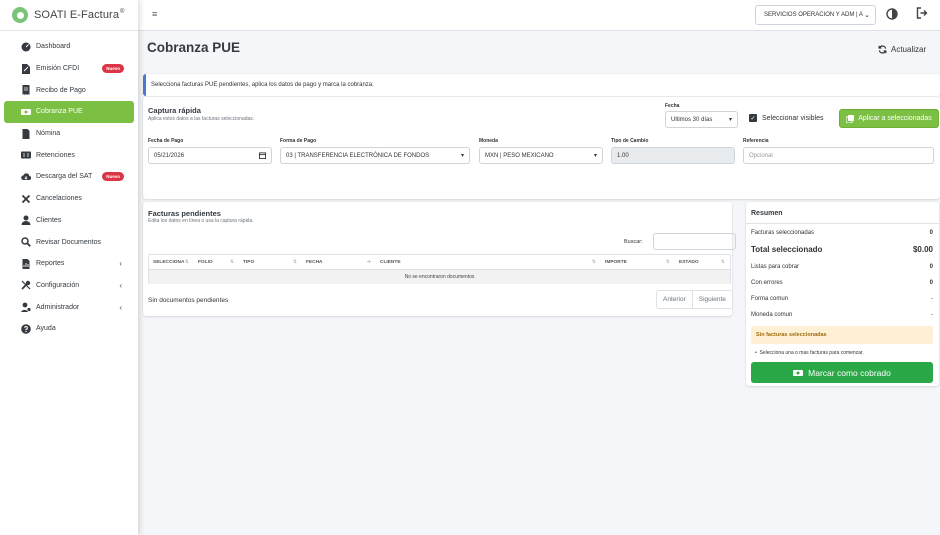  I want to click on tipo-cambio-label: Tipo de Cambio, so click(630, 141).